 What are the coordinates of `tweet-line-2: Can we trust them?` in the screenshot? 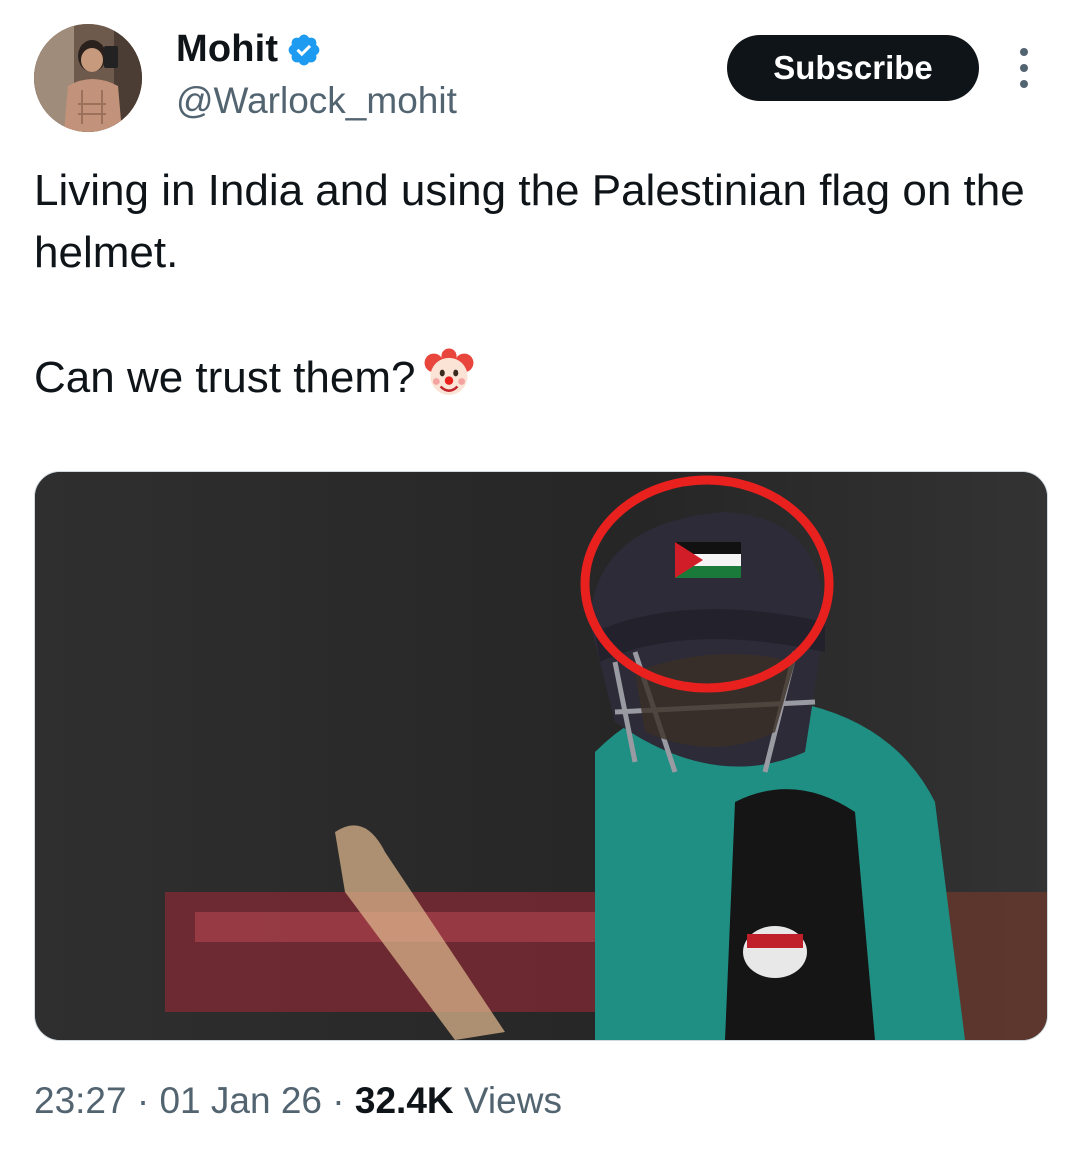 It's located at (544, 377).